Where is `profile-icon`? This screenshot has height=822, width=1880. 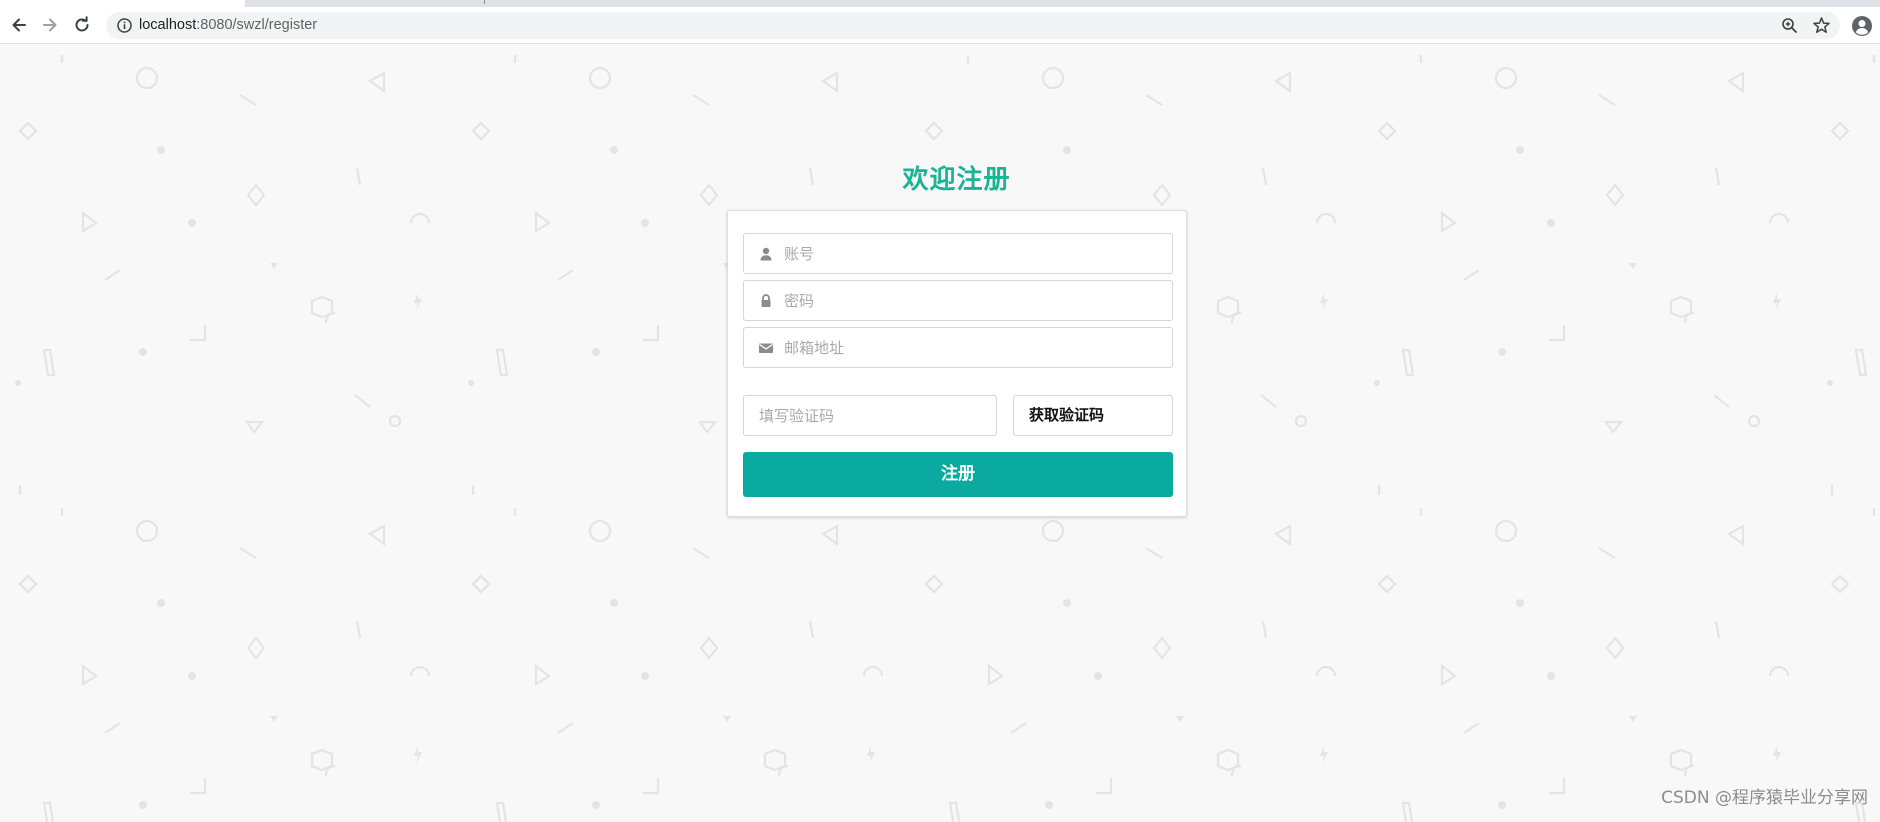
profile-icon is located at coordinates (1862, 26).